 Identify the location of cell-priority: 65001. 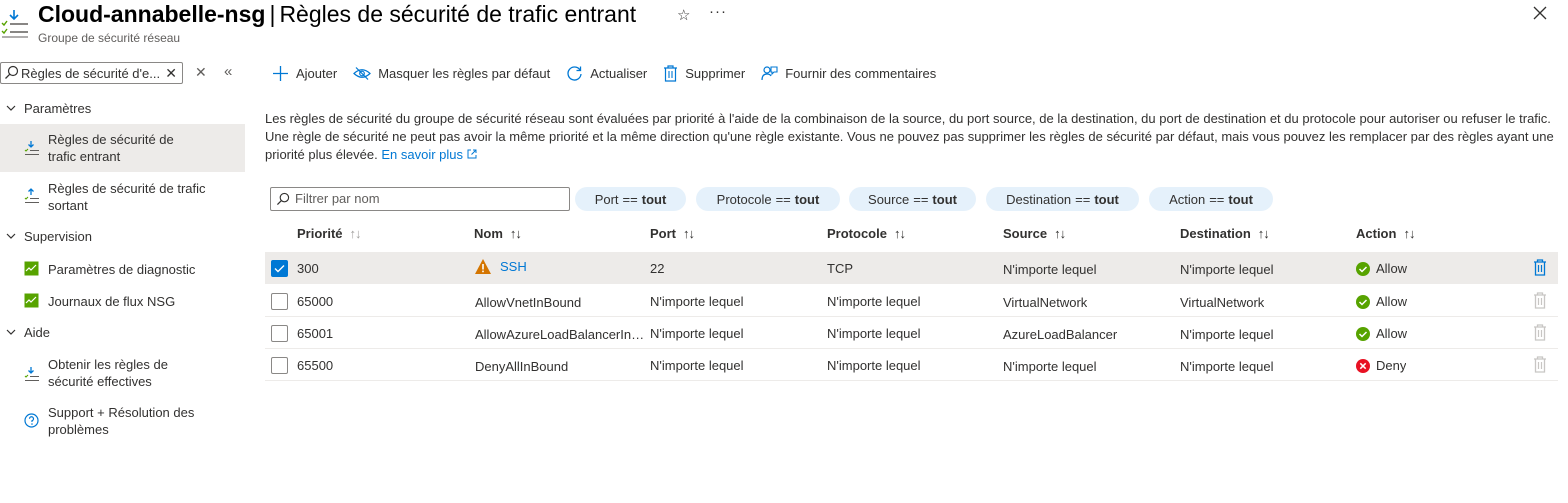
(315, 333).